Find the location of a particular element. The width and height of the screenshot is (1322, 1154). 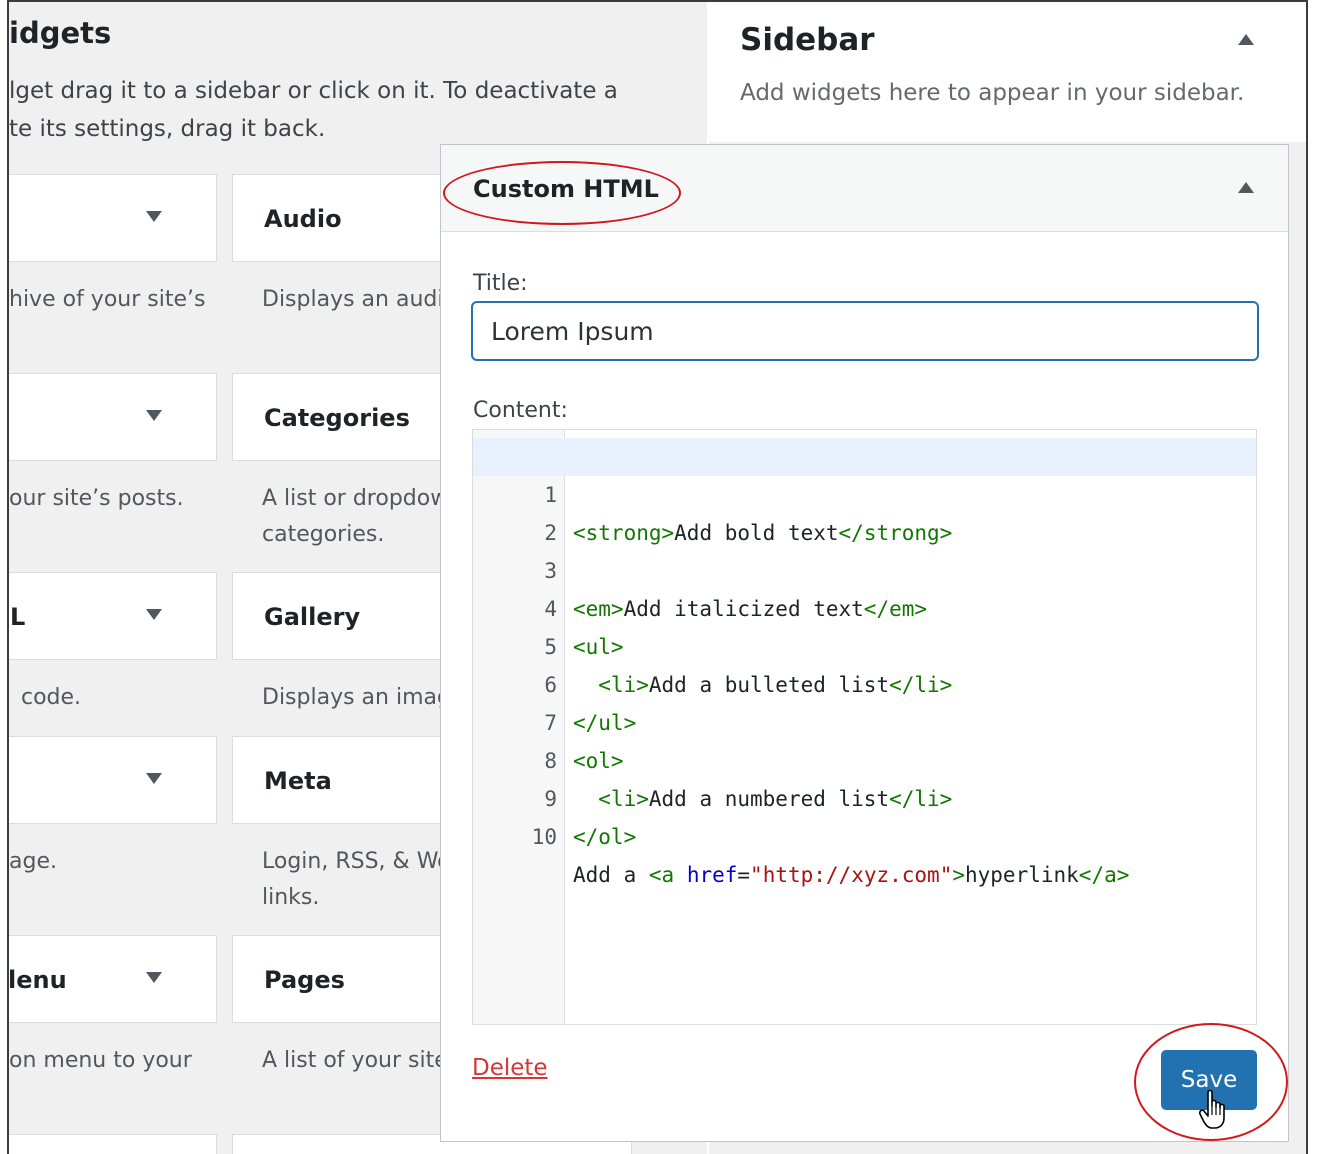

content-label: Content: is located at coordinates (520, 410).